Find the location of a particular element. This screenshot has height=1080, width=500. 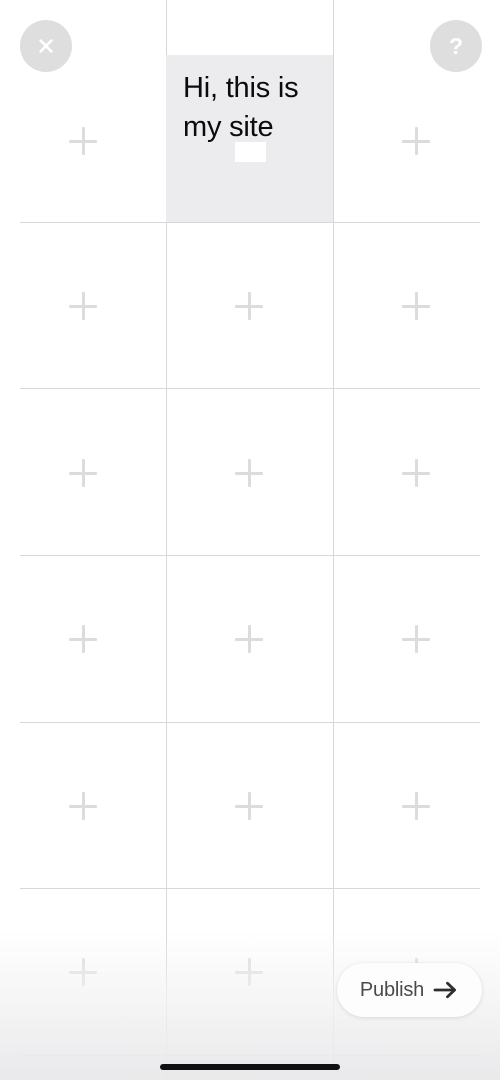

help-button: ? is located at coordinates (456, 46).